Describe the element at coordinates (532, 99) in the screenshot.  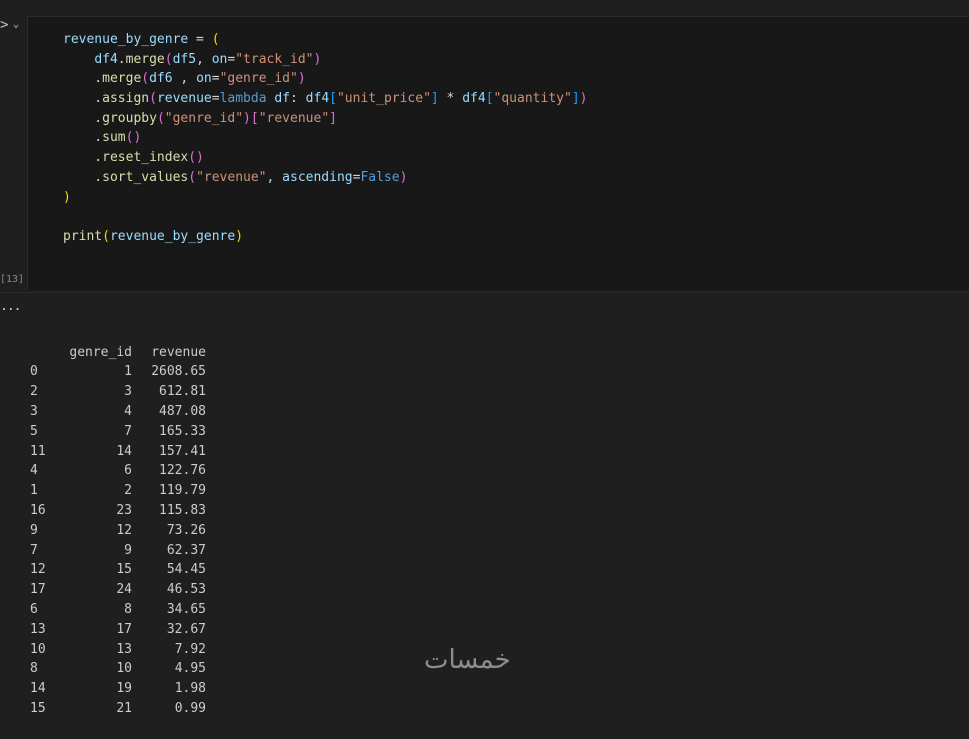
I see `code-token: "quantity"` at that location.